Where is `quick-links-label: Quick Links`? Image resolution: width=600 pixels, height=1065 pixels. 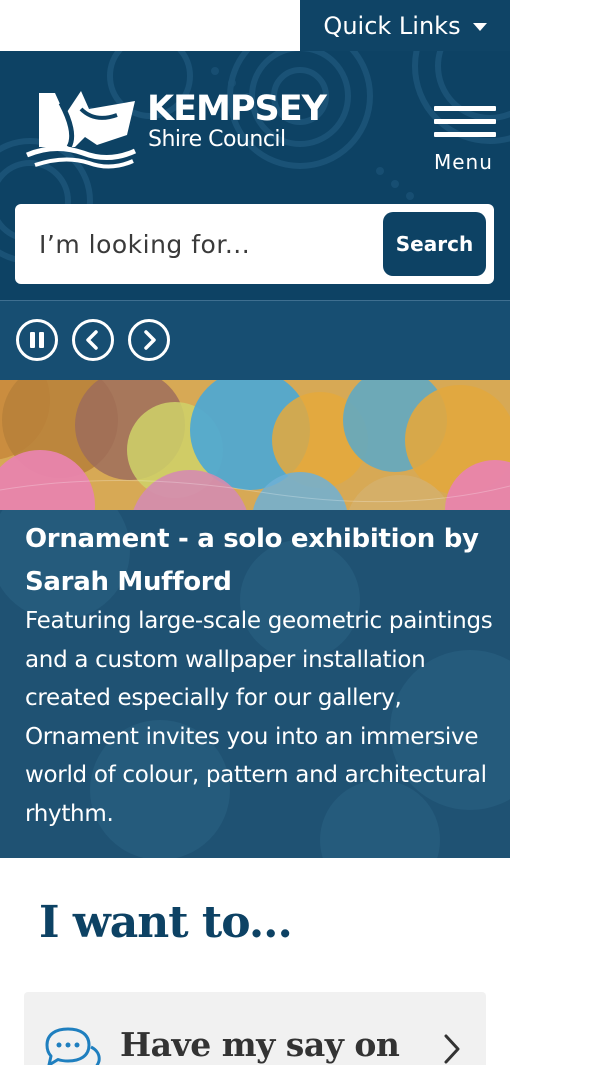
quick-links-label: Quick Links is located at coordinates (392, 25).